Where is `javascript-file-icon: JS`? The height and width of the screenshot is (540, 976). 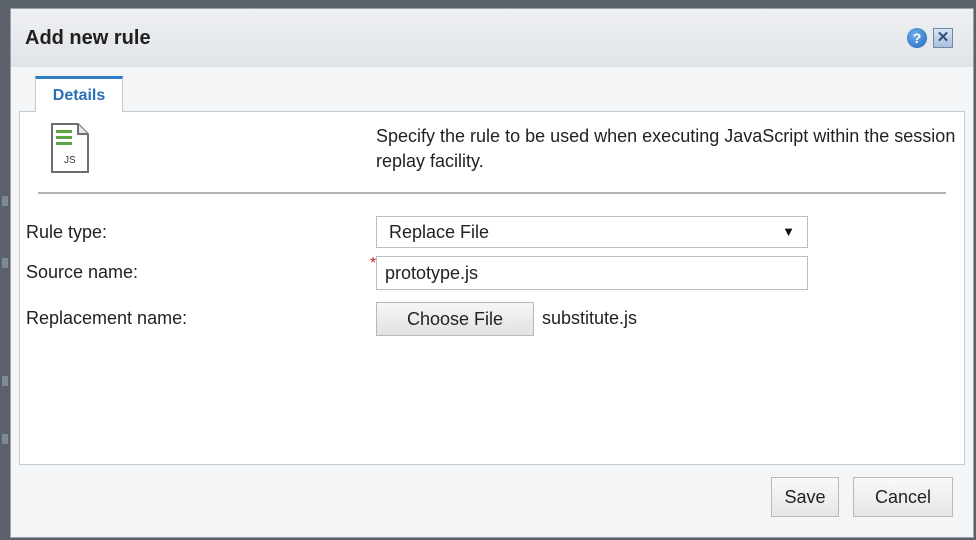
javascript-file-icon: JS is located at coordinates (70, 148).